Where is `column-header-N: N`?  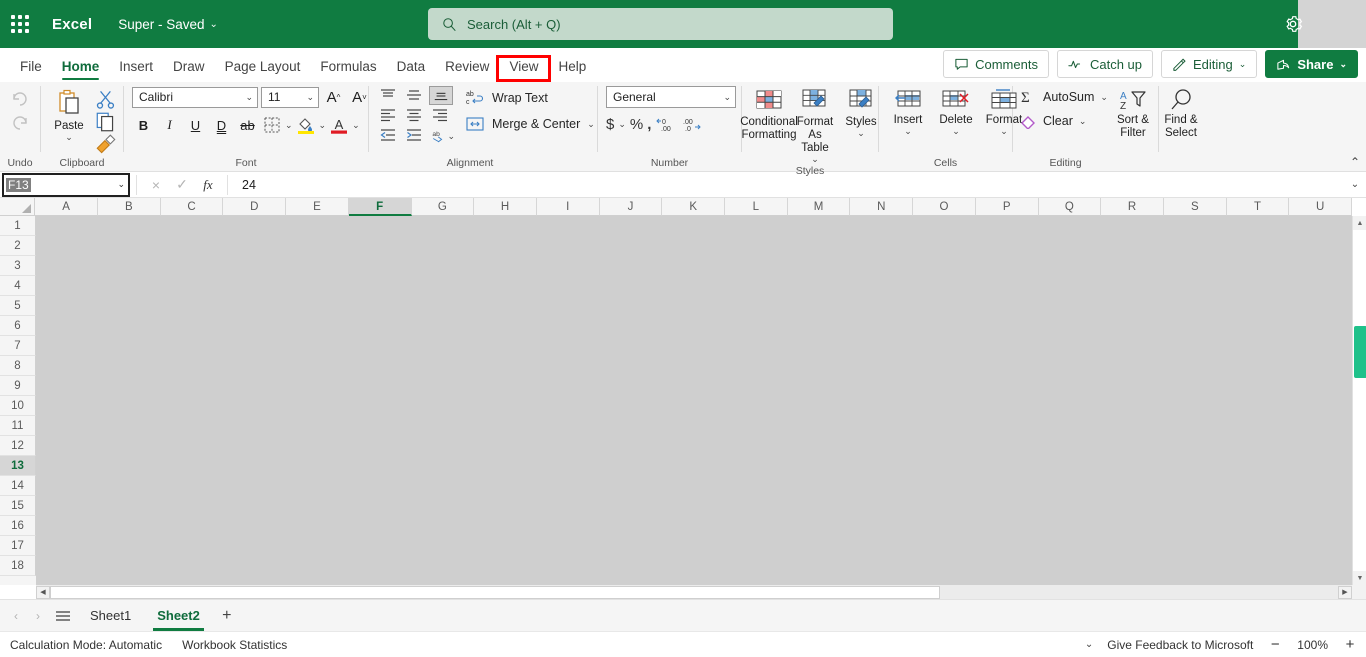 column-header-N: N is located at coordinates (882, 207).